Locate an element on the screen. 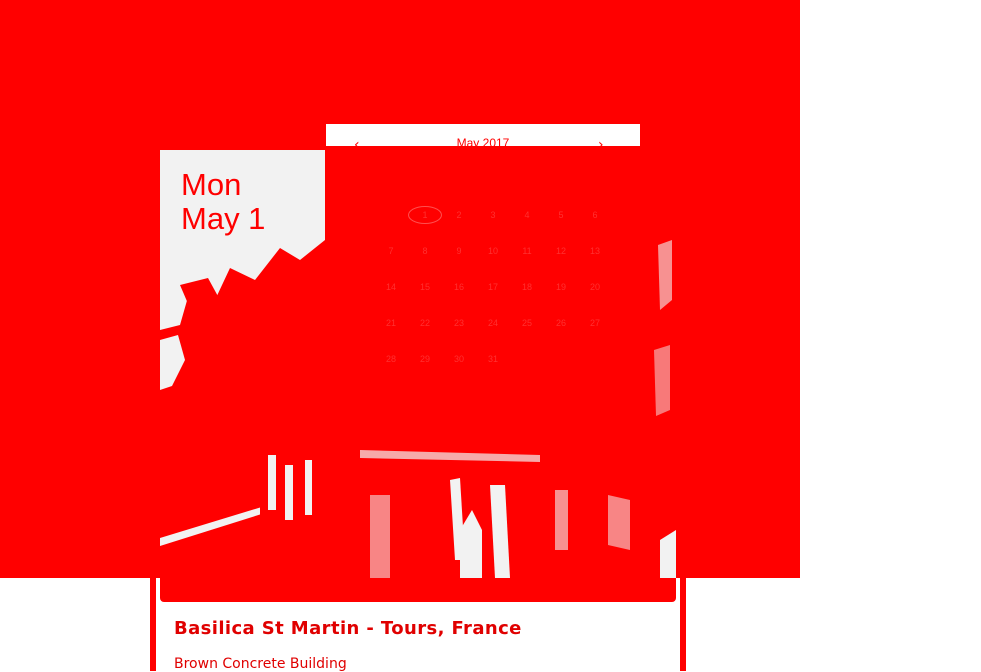  calendar-day: 12 is located at coordinates (561, 251).